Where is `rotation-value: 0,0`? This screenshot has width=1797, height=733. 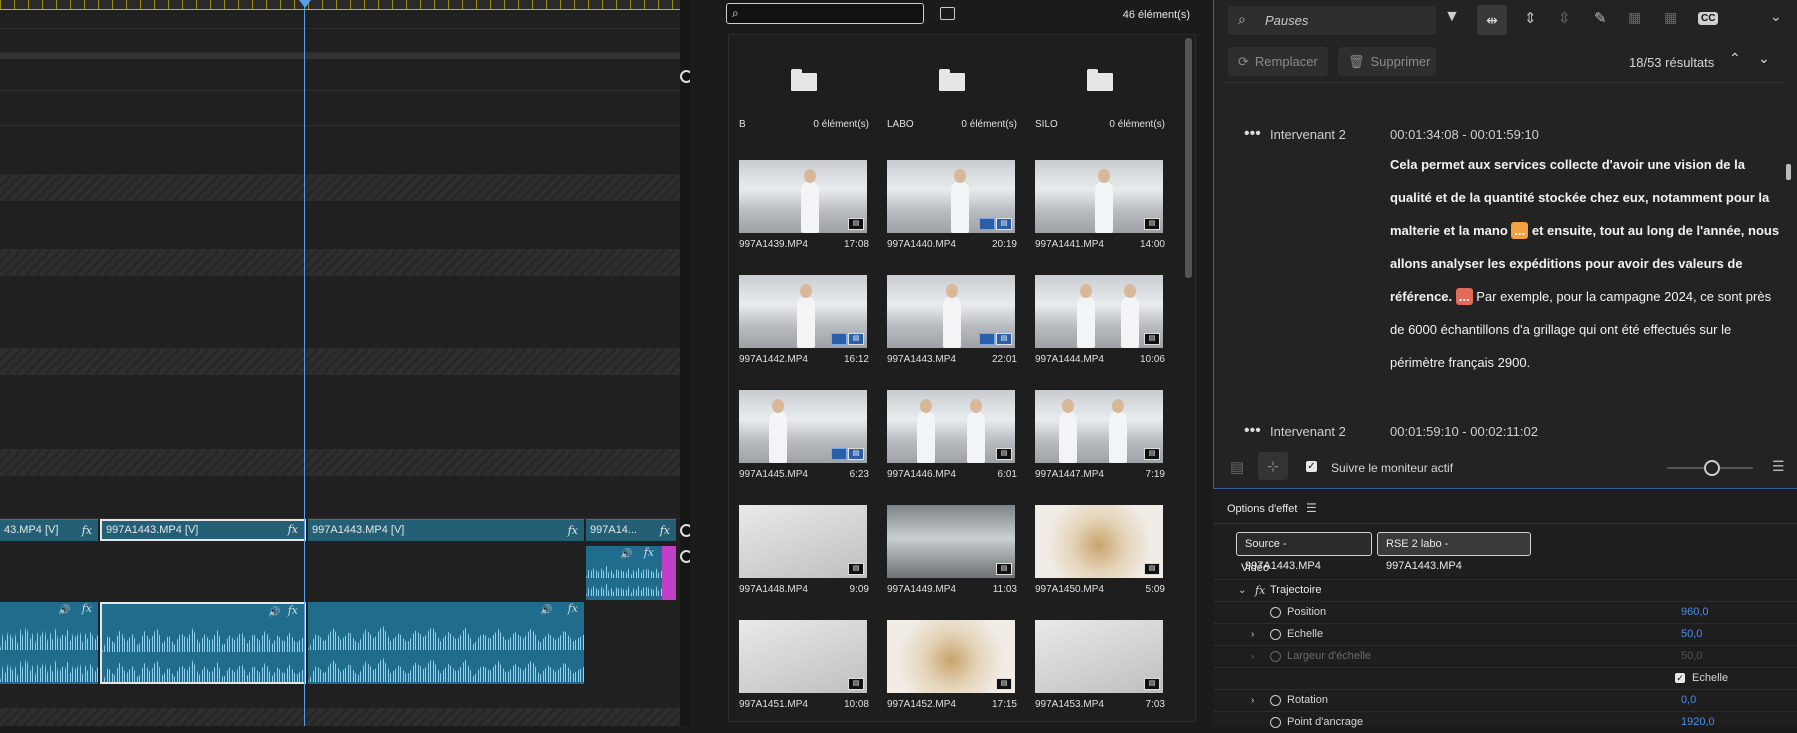 rotation-value: 0,0 is located at coordinates (1688, 700).